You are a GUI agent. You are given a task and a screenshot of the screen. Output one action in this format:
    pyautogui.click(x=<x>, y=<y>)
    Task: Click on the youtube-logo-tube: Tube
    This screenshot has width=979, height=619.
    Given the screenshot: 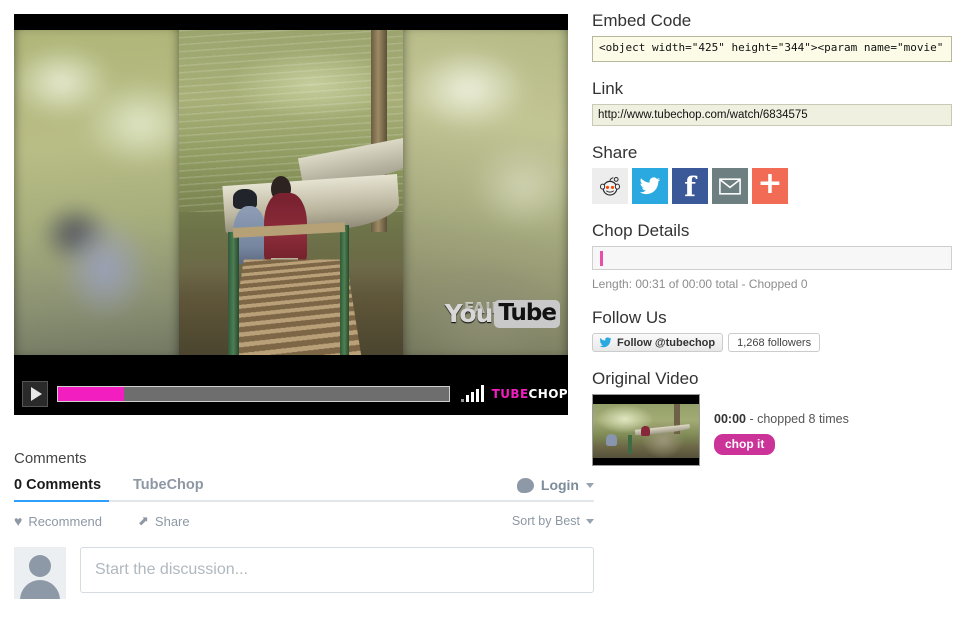 What is the action you would take?
    pyautogui.click(x=527, y=313)
    